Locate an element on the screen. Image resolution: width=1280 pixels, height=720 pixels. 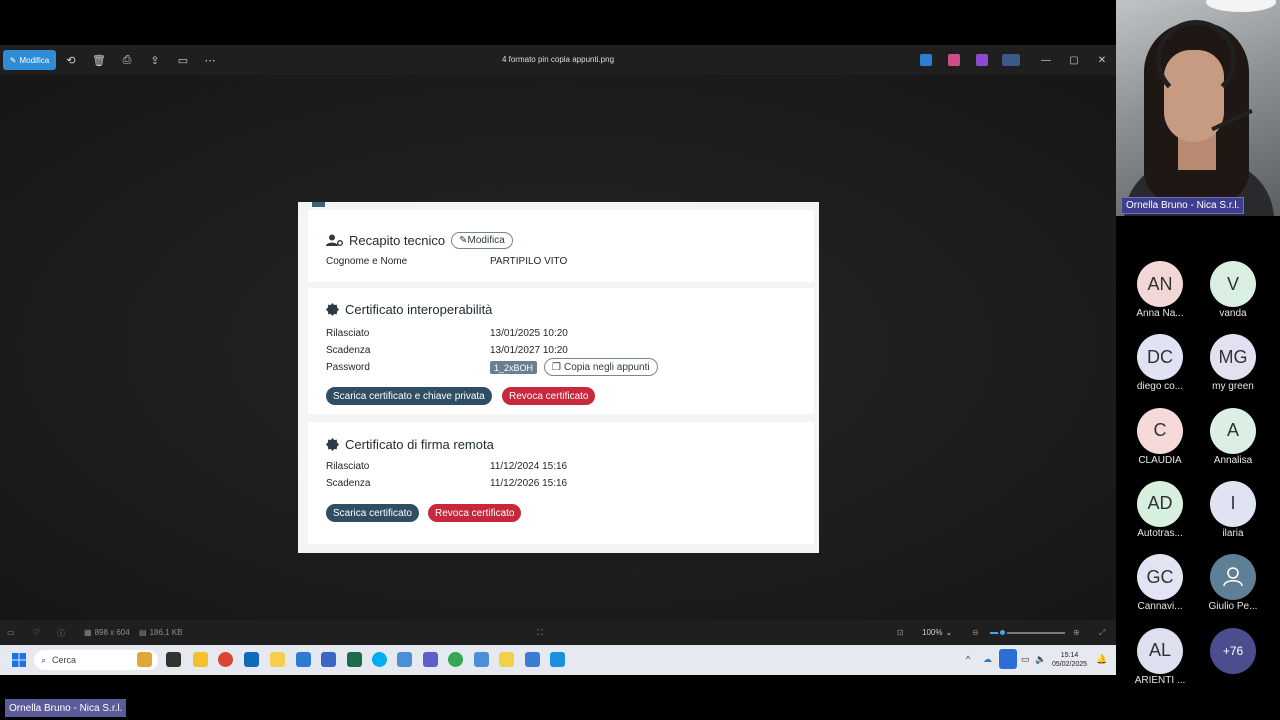
windows-start-icon is located at coordinates (19, 660).